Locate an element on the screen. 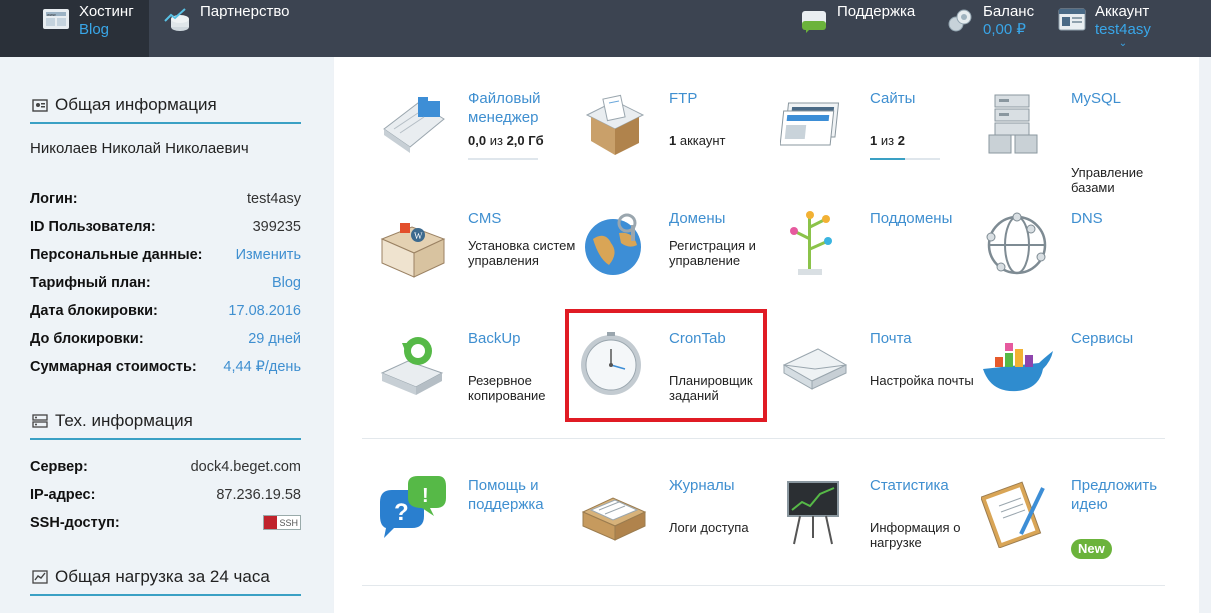 The height and width of the screenshot is (613, 1211). tile-services: Сервисы is located at coordinates (1081, 384).